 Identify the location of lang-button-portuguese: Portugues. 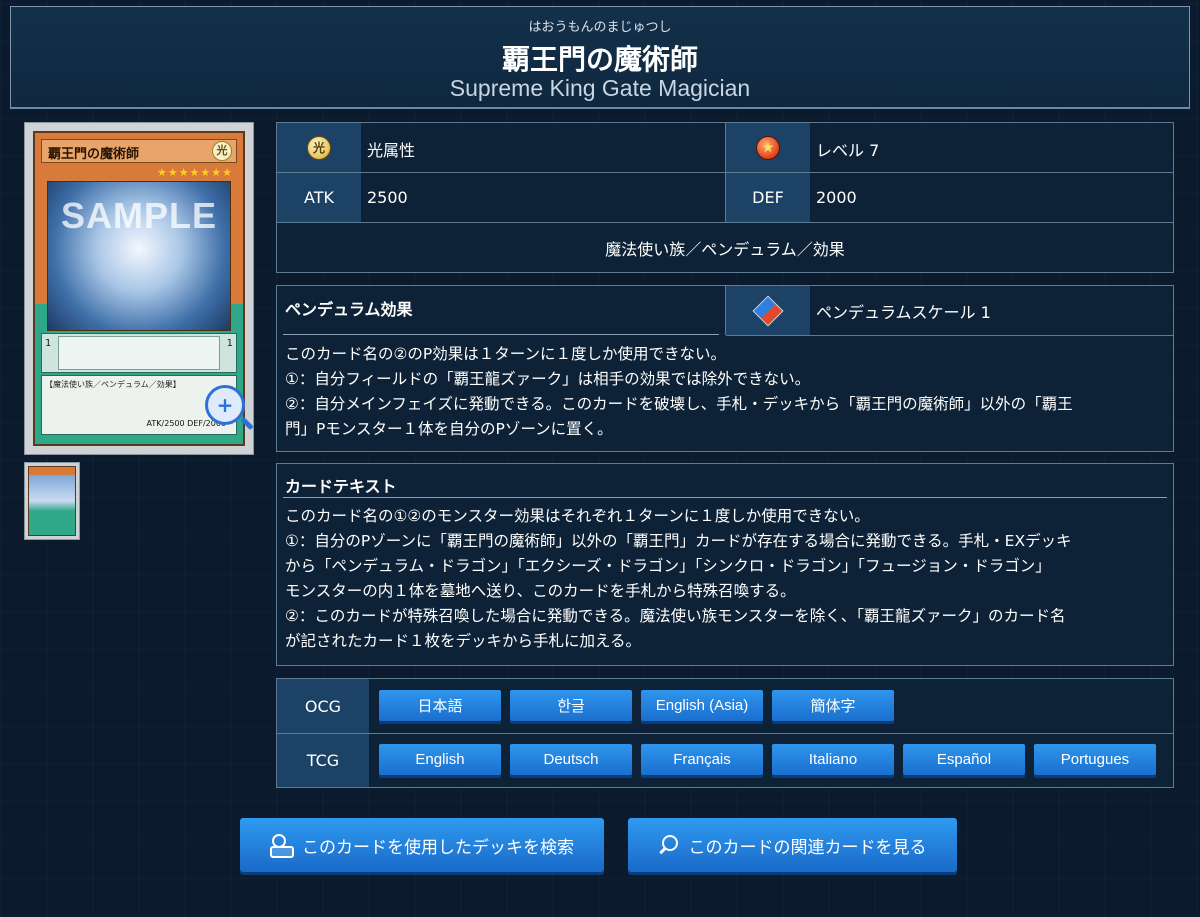
(1095, 759).